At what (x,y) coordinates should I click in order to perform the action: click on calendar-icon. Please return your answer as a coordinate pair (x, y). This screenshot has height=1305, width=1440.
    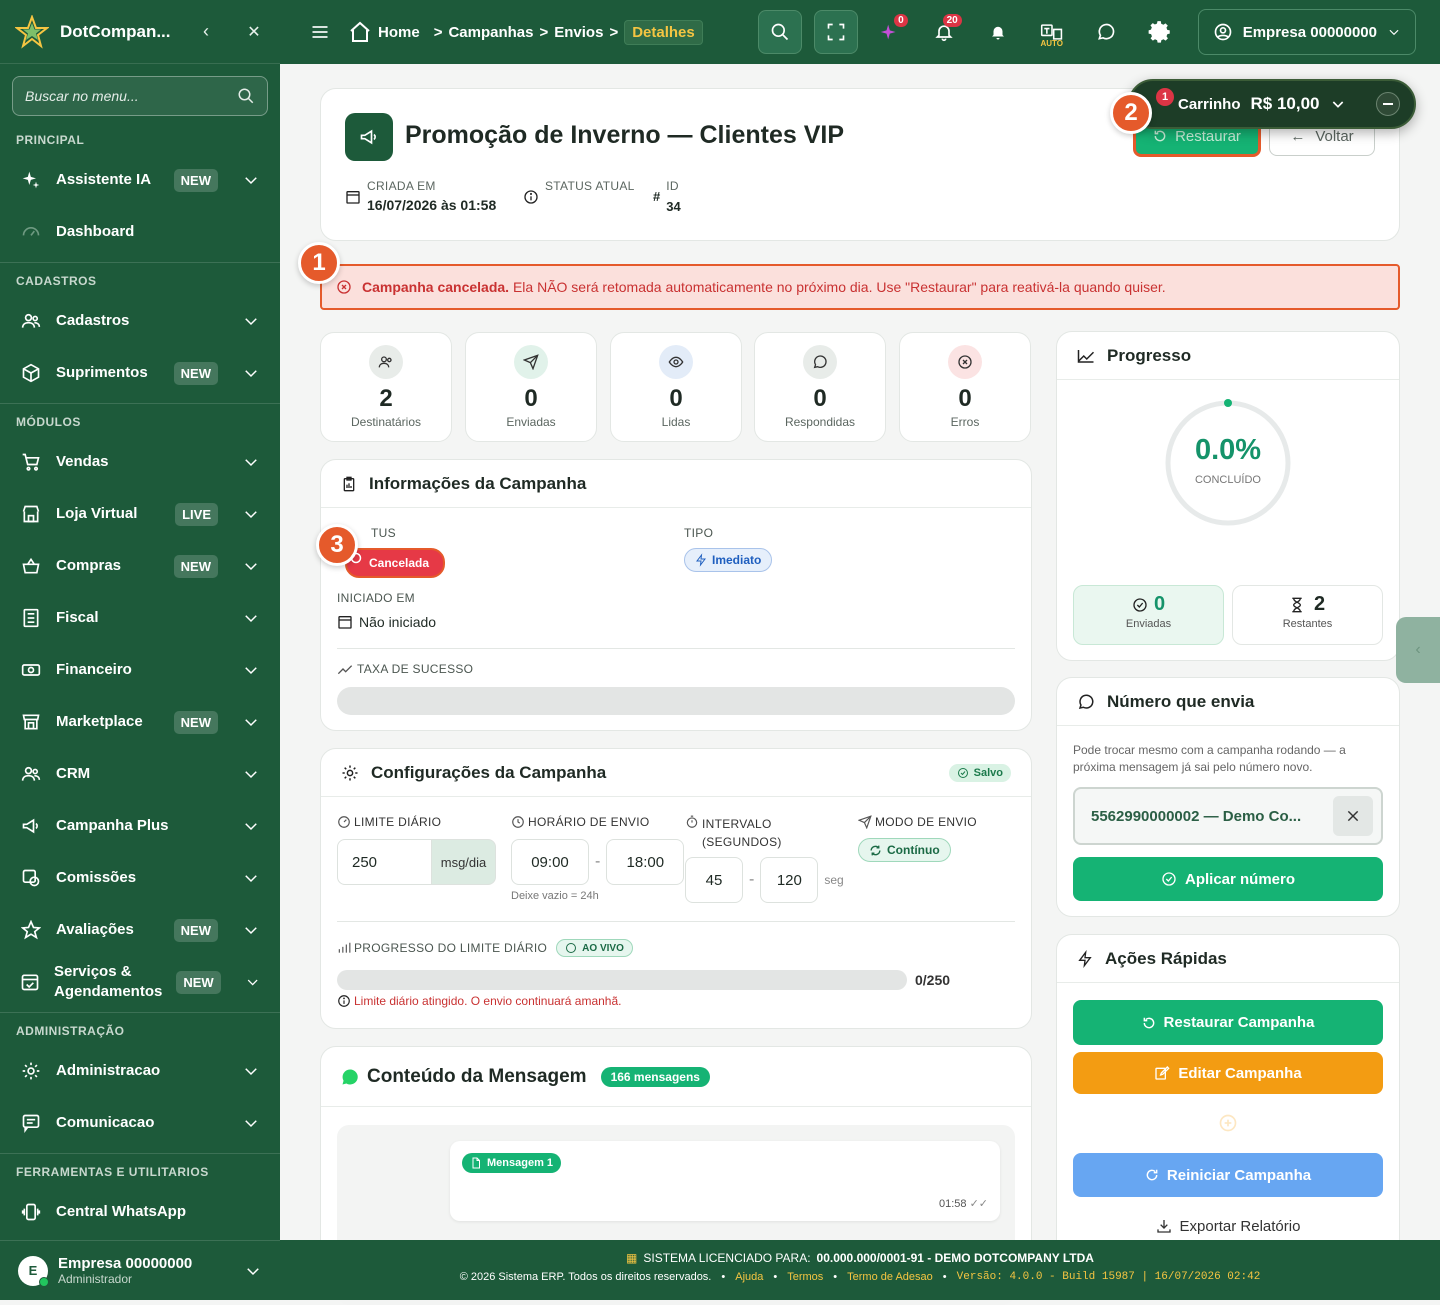
    Looking at the image, I should click on (345, 622).